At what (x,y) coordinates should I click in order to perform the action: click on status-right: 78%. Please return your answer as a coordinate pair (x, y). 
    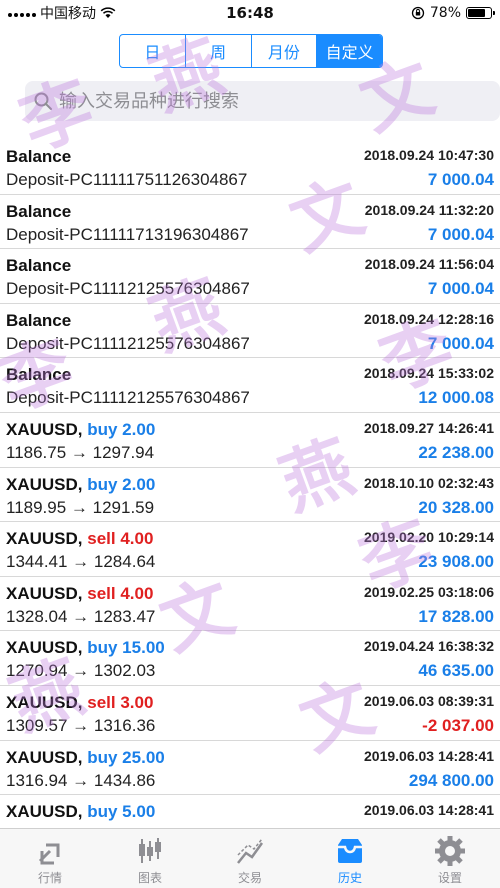
    Looking at the image, I should click on (453, 13).